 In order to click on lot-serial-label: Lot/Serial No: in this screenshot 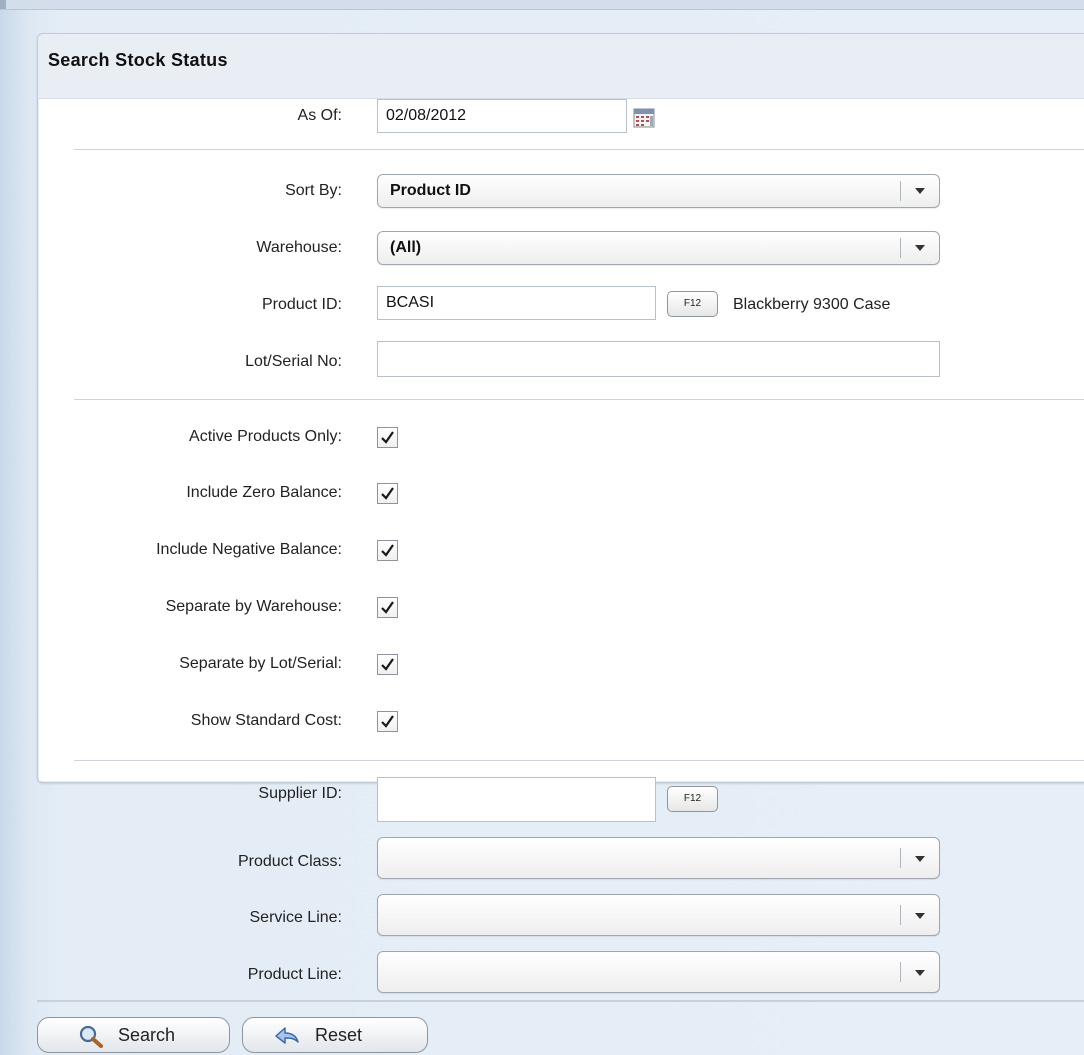, I will do `click(293, 361)`.